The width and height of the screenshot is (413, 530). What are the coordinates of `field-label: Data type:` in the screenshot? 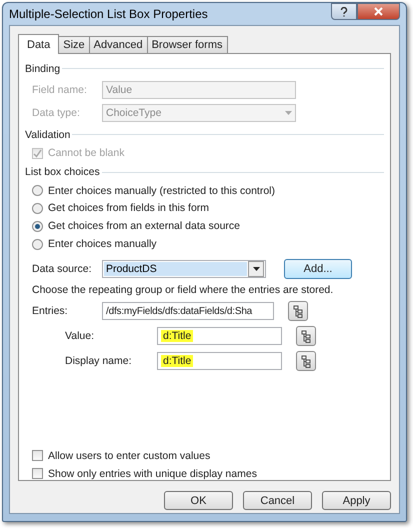 It's located at (56, 112).